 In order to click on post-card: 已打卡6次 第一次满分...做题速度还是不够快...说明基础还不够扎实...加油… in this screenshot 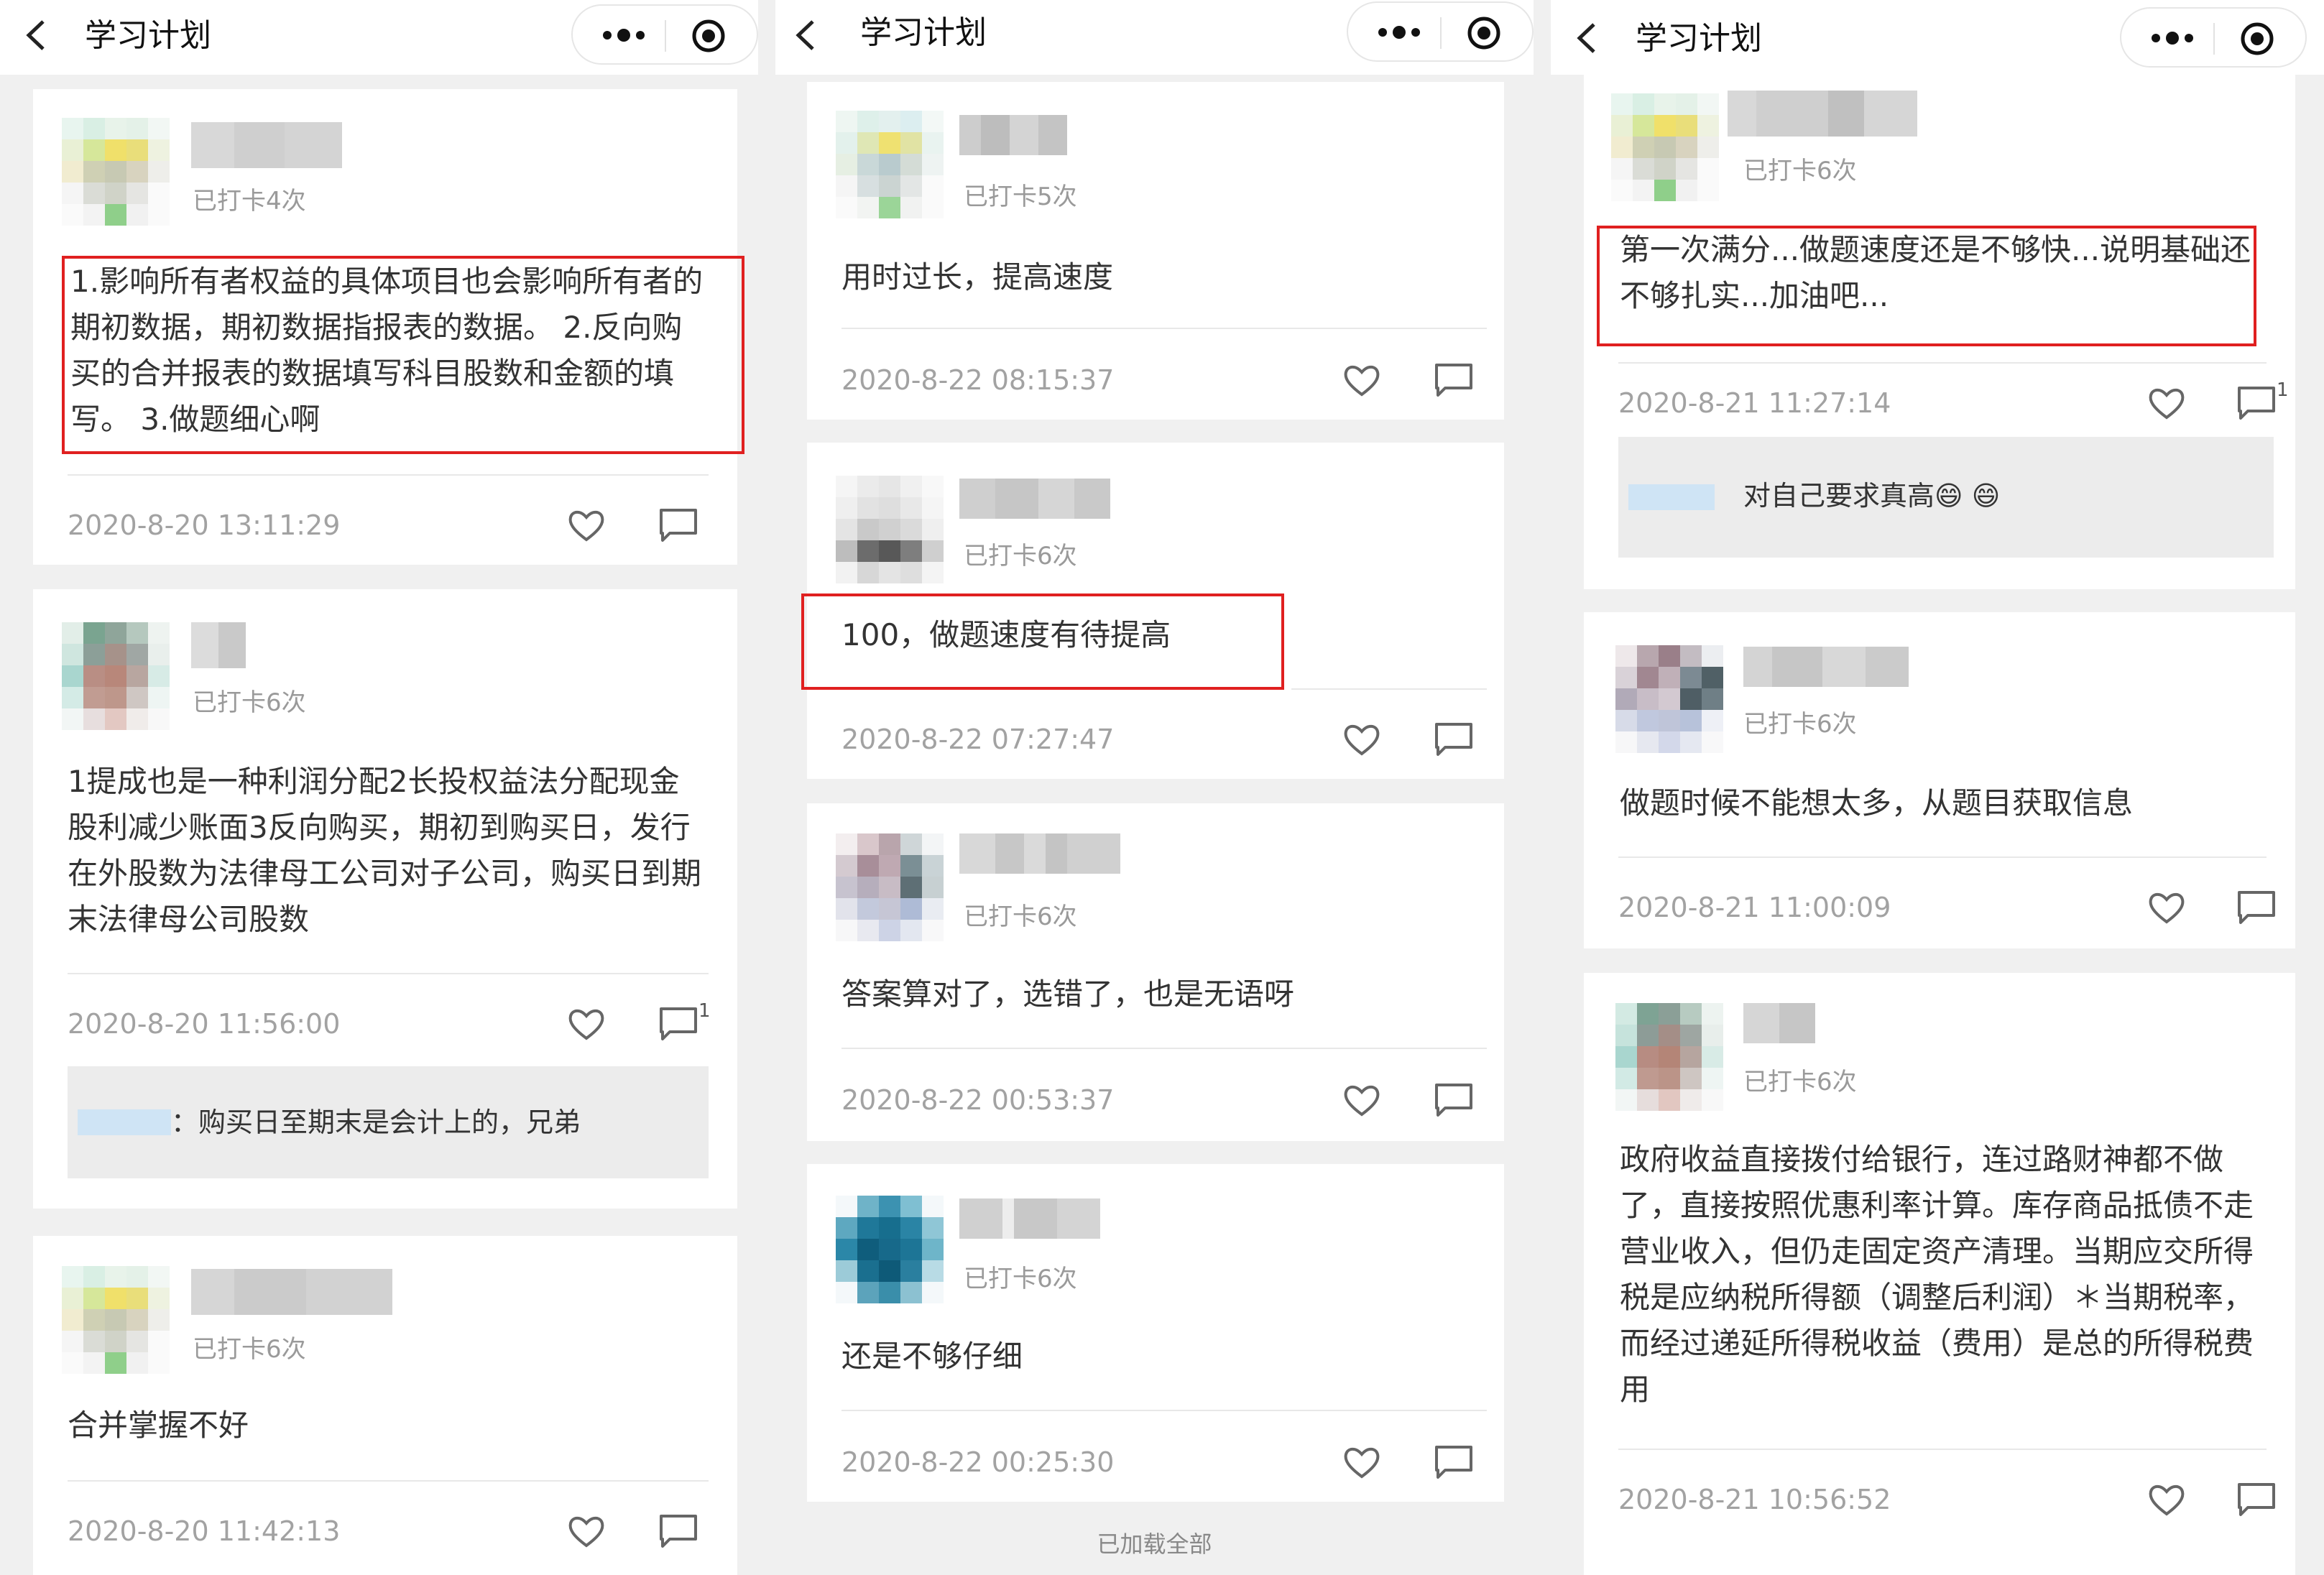, I will do `click(1939, 332)`.